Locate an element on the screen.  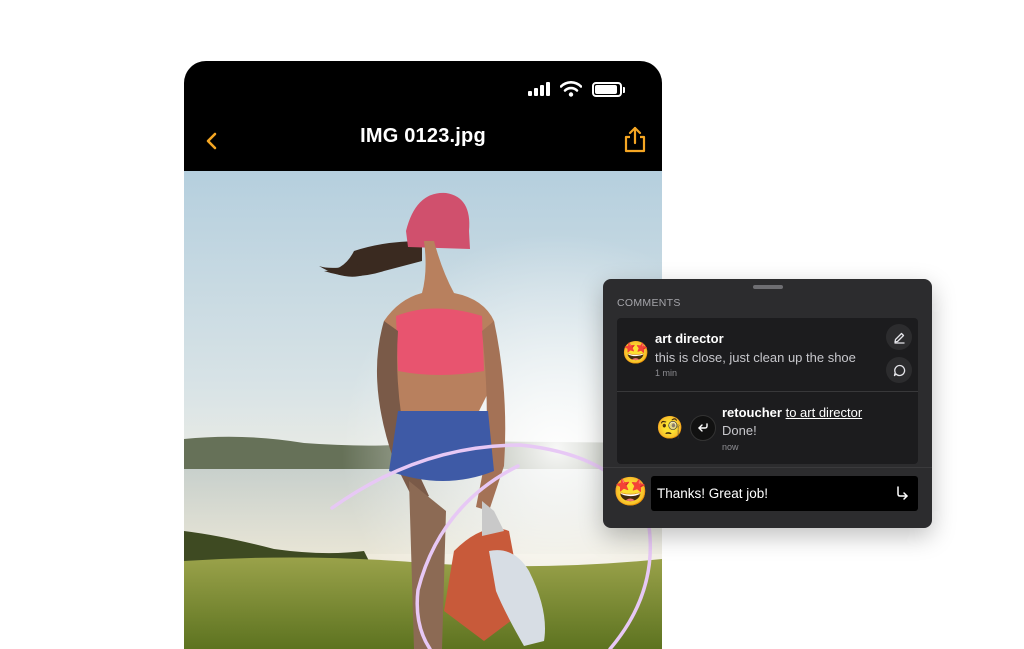
comment-body: this is close, just clean up the shoe is located at coordinates (755, 357).